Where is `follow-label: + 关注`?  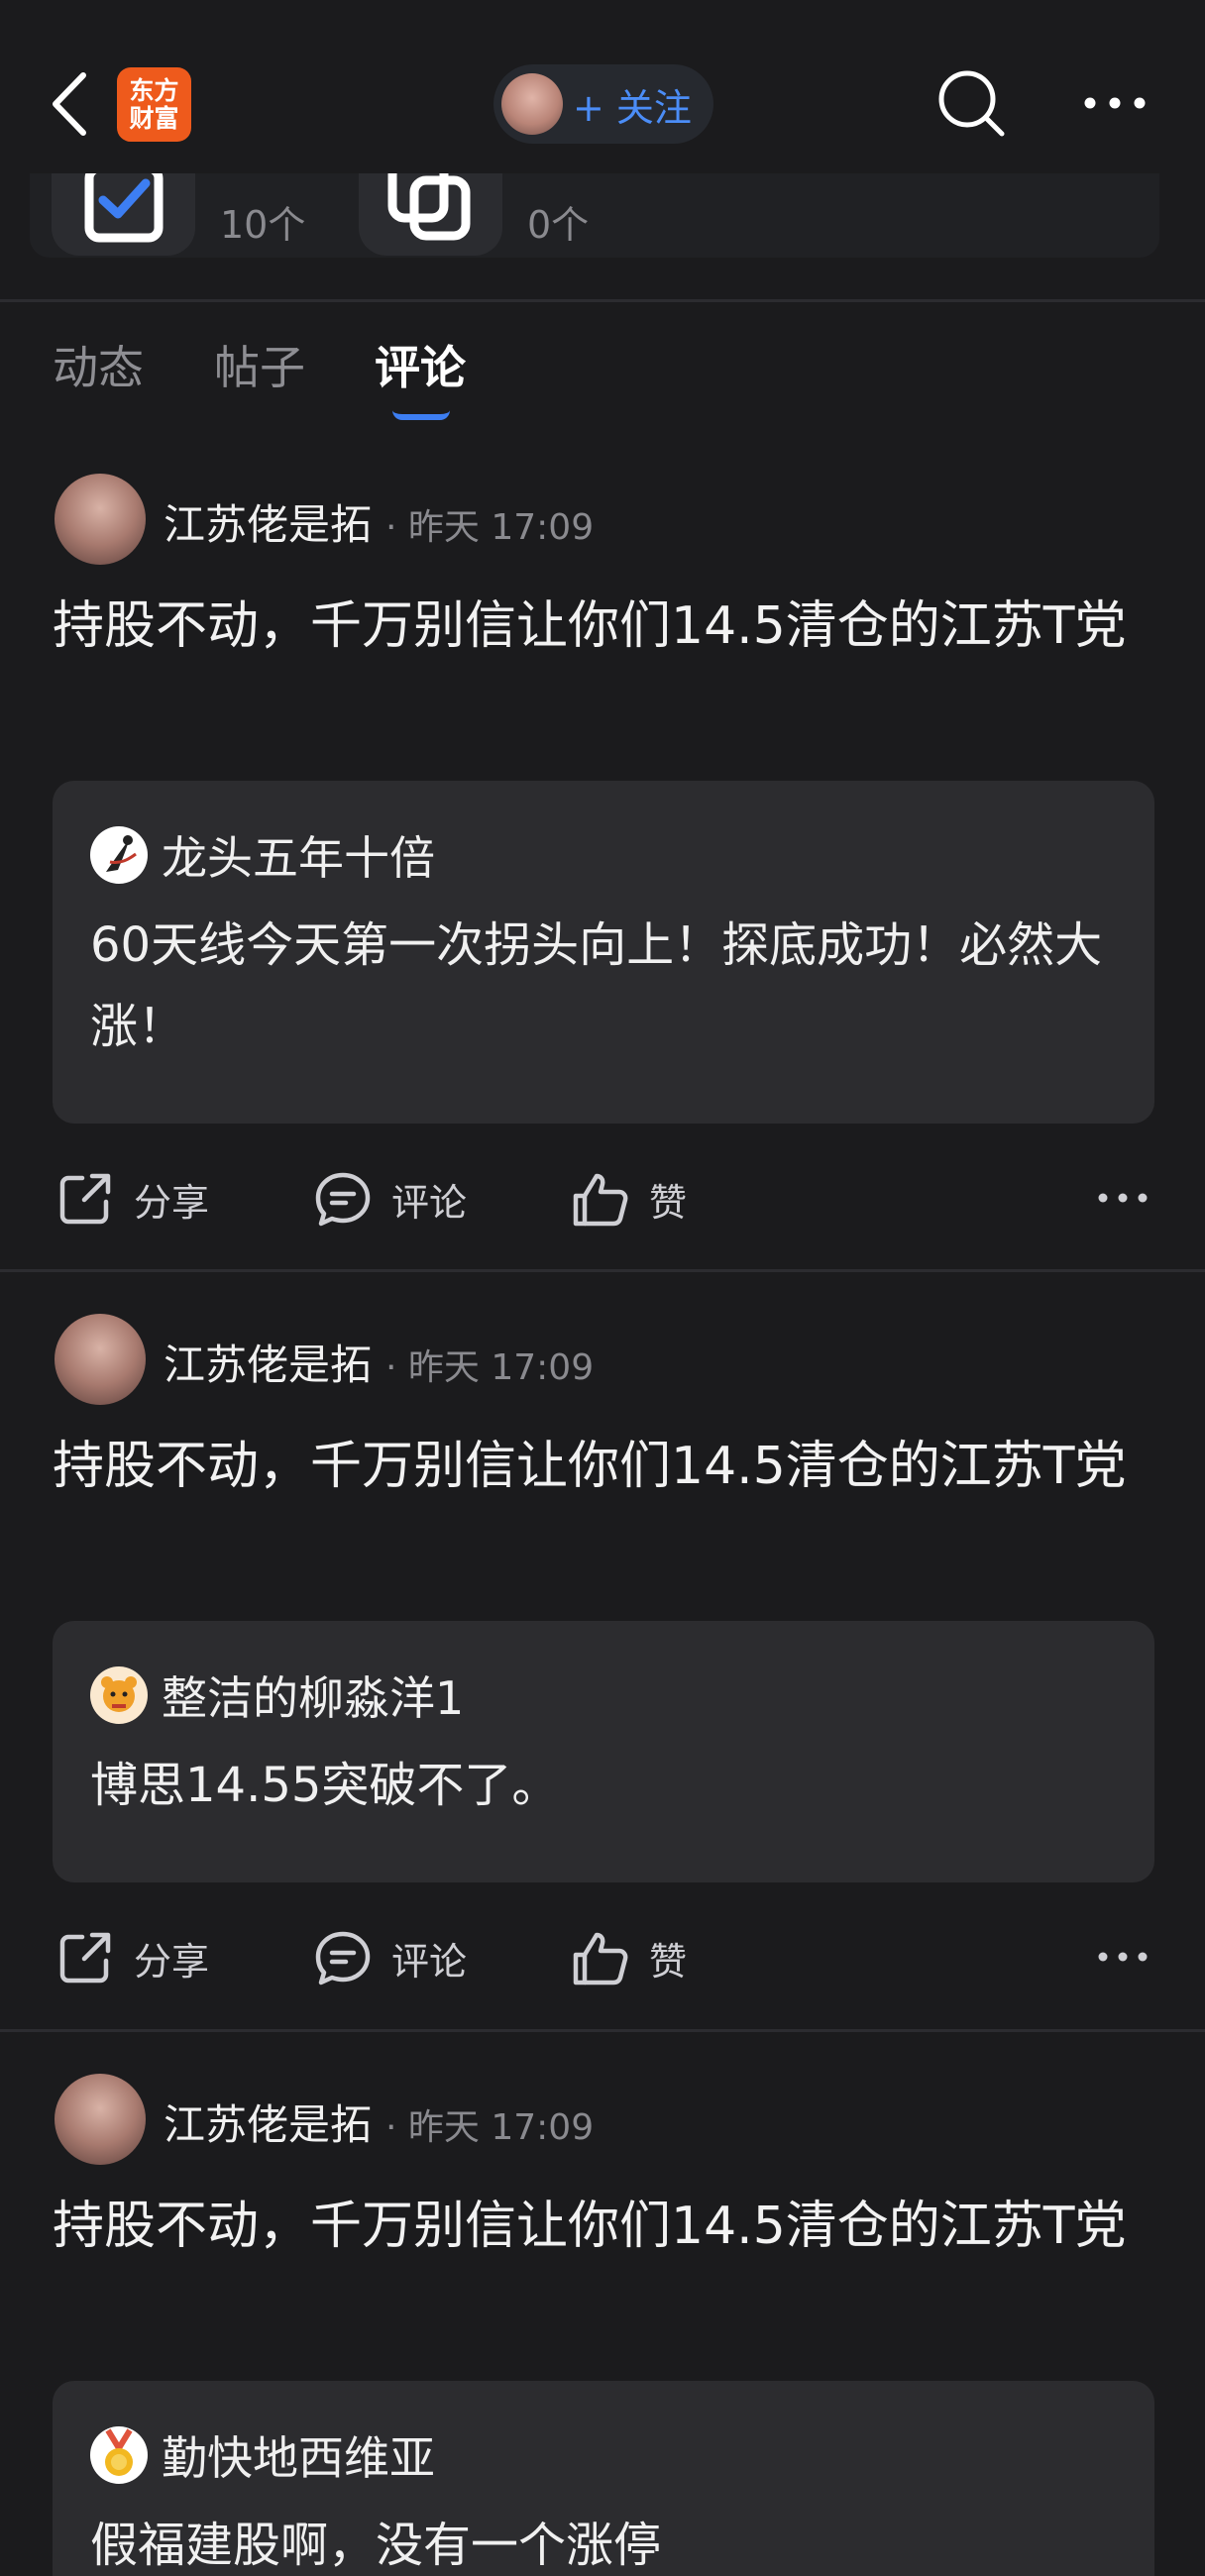
follow-label: + 关注 is located at coordinates (632, 107).